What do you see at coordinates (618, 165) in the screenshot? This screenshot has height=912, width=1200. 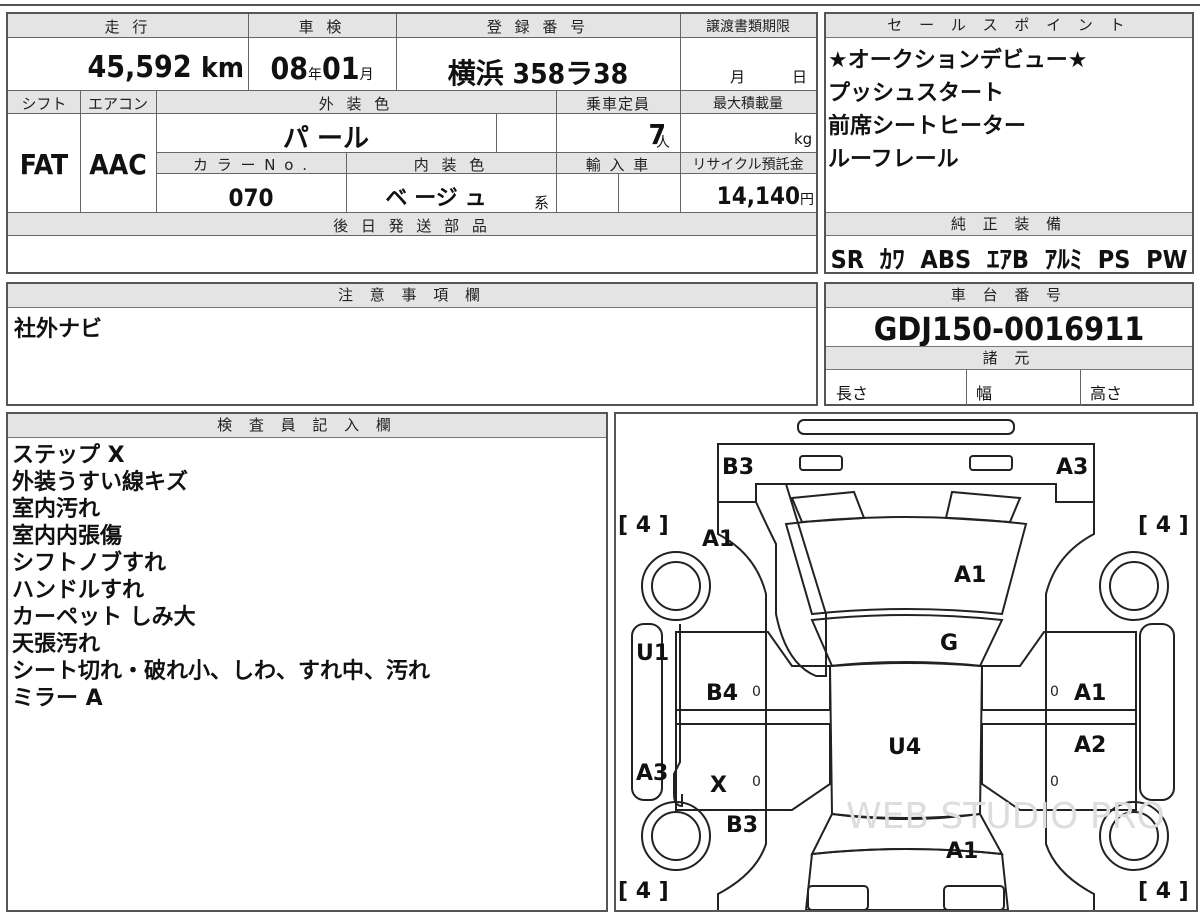 I see `import-label: 輸 入 車` at bounding box center [618, 165].